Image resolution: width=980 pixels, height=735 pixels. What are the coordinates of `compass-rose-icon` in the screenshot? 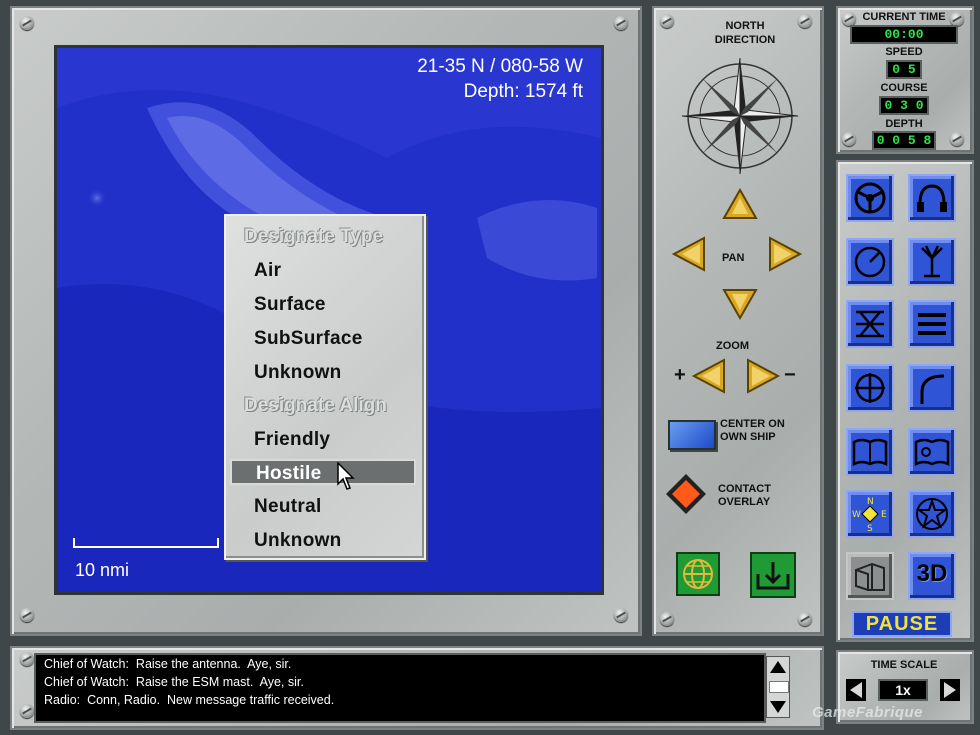 It's located at (740, 116).